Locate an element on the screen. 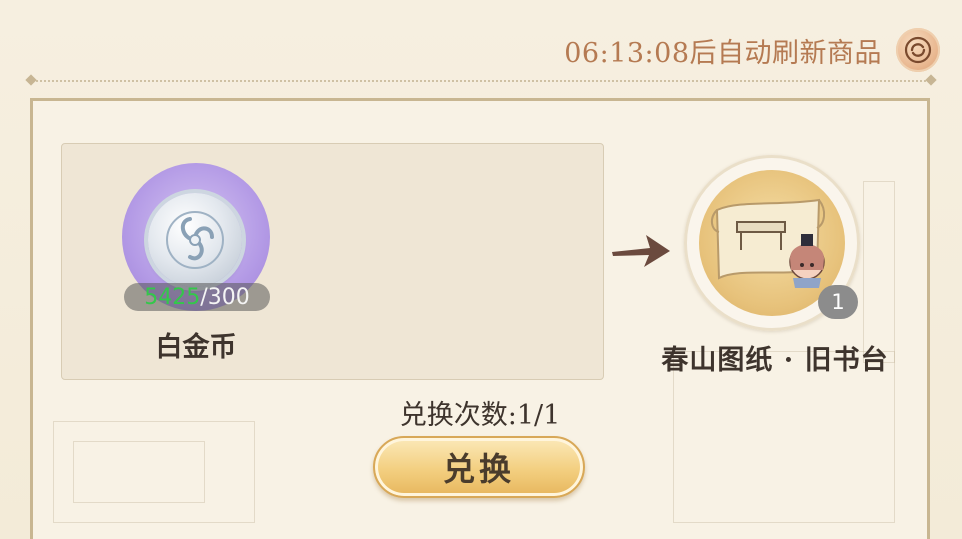 The height and width of the screenshot is (539, 962). reward-quantity-badge: 1 is located at coordinates (838, 302).